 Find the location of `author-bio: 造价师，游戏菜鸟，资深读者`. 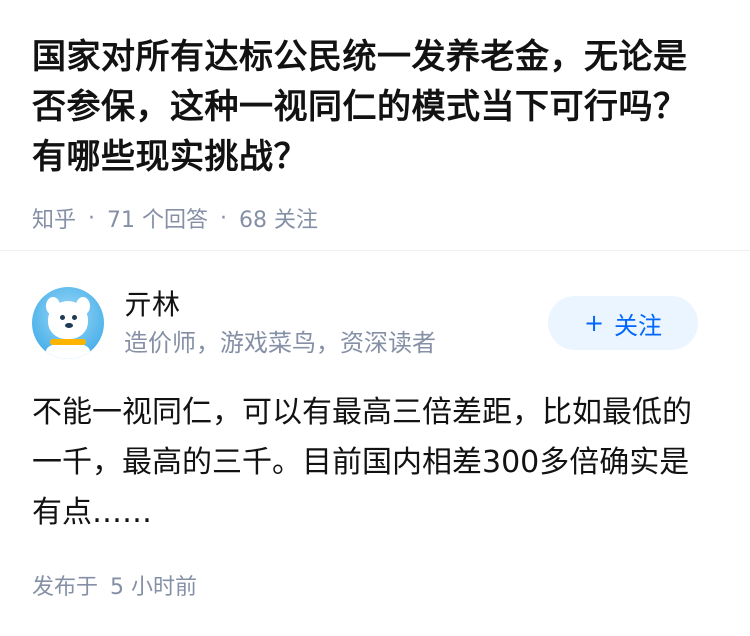

author-bio: 造价师，游戏菜鸟，资深读者 is located at coordinates (280, 343).